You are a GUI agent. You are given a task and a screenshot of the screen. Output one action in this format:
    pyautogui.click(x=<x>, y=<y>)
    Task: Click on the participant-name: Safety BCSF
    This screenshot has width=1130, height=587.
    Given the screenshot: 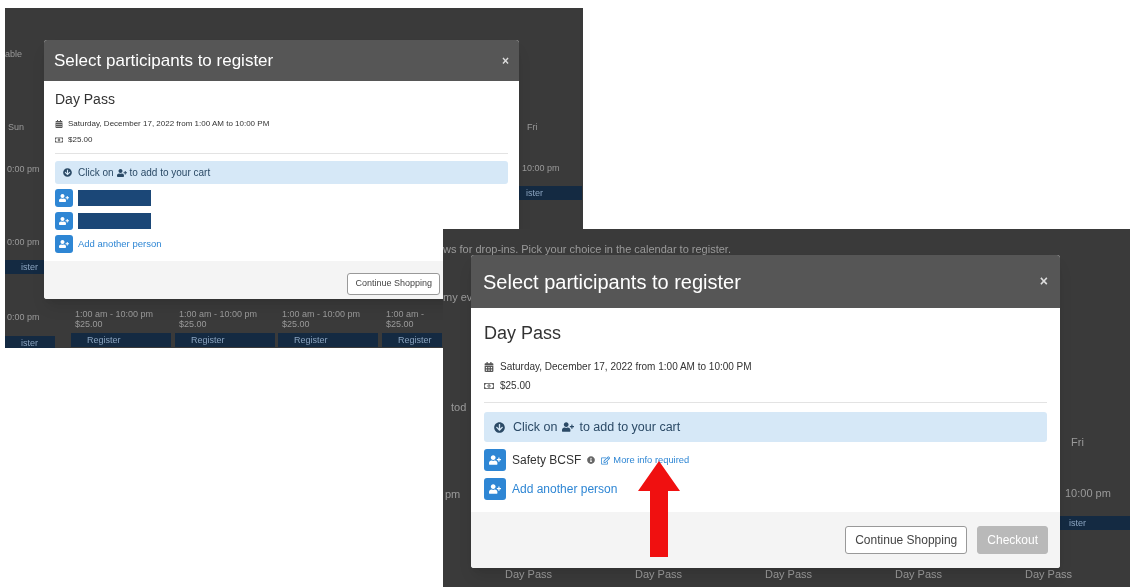 What is the action you would take?
    pyautogui.click(x=547, y=460)
    